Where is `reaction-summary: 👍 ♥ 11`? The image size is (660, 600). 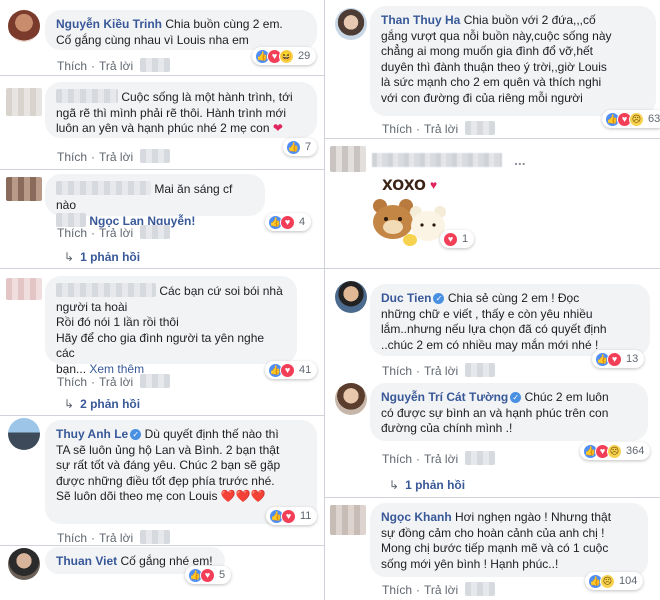 reaction-summary: 👍 ♥ 11 is located at coordinates (292, 516).